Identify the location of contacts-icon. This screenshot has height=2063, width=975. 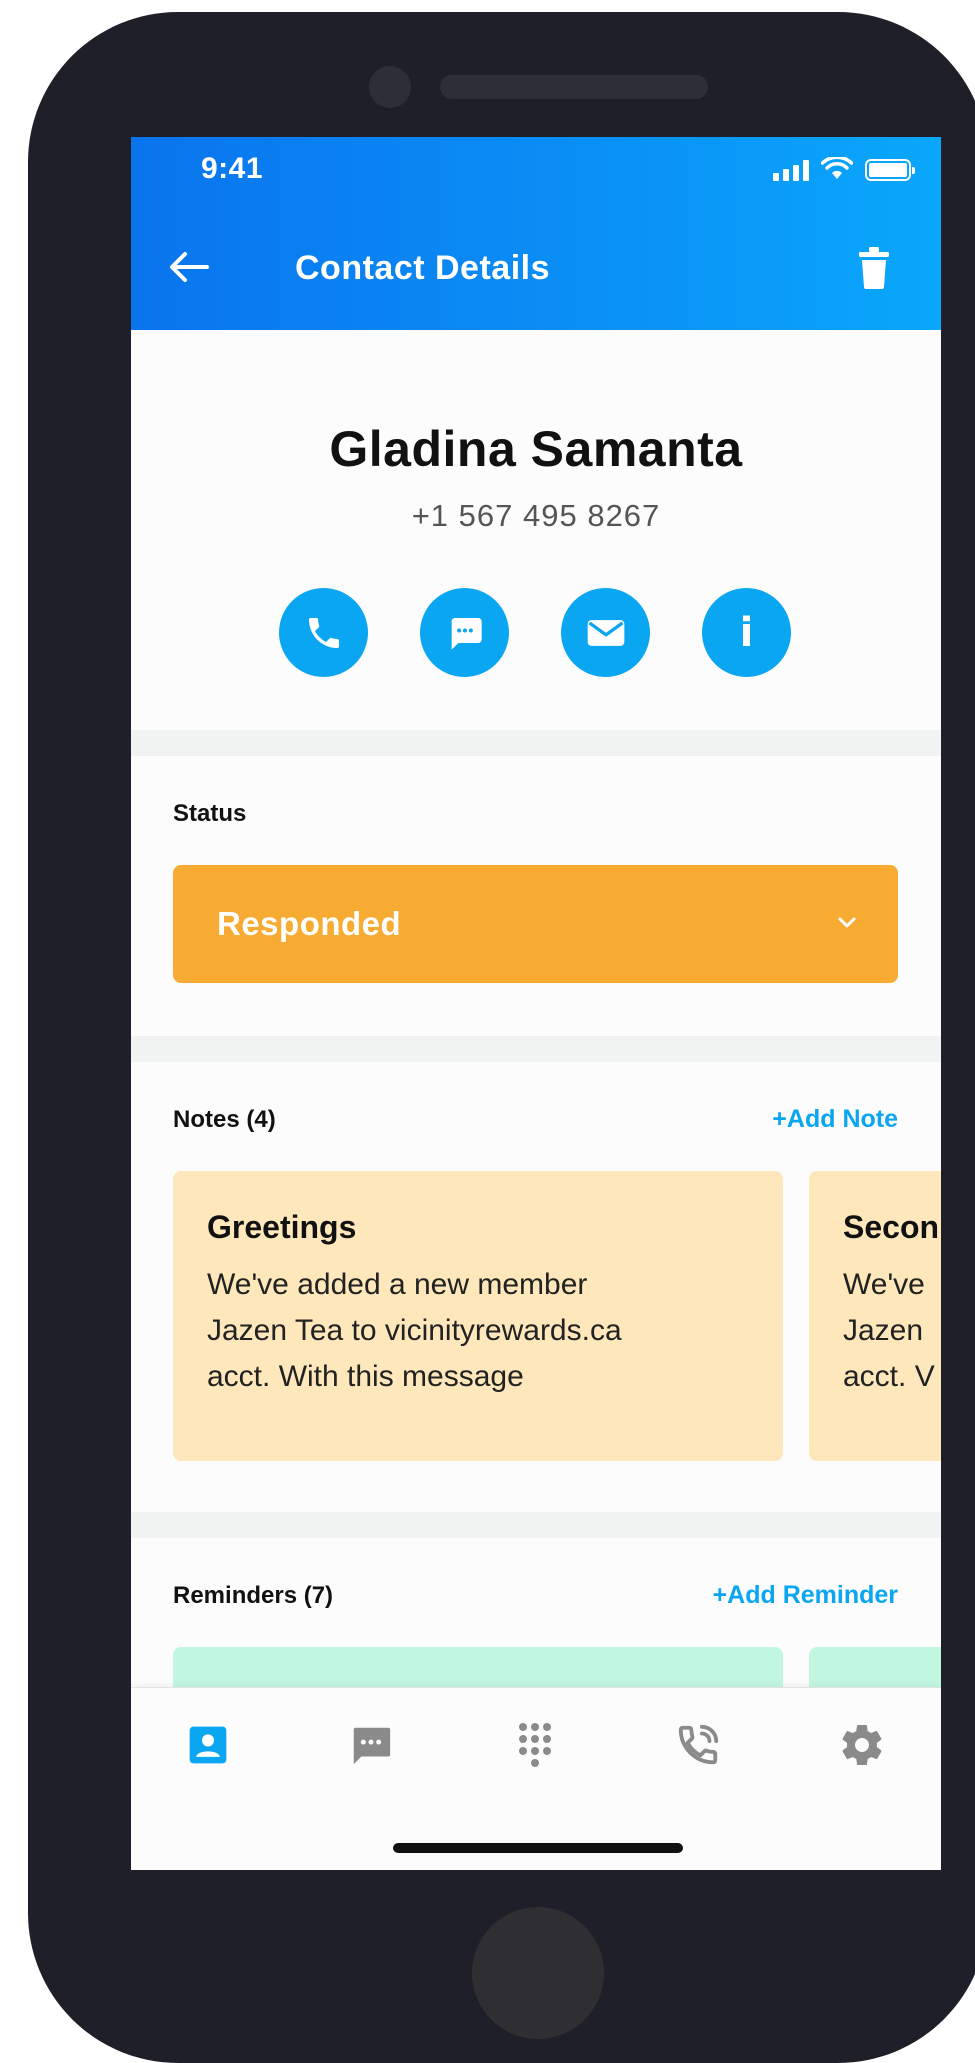
(208, 1745).